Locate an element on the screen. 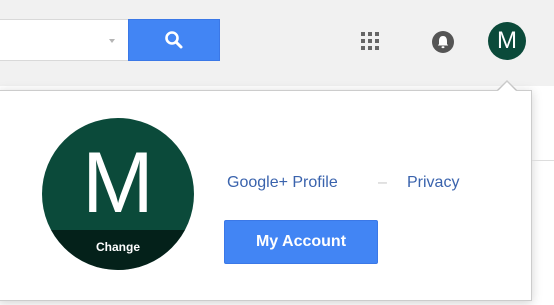 The height and width of the screenshot is (305, 554). caret-down-icon is located at coordinates (112, 41).